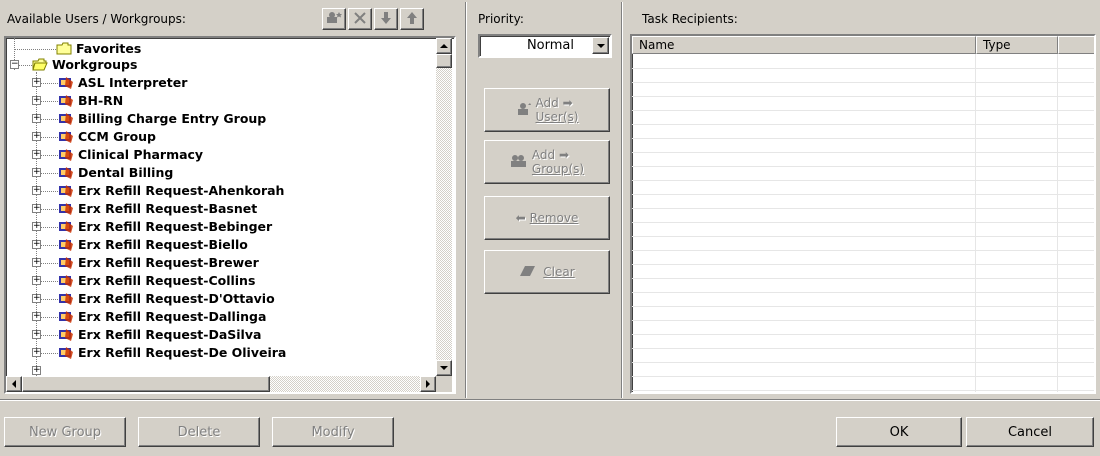 Image resolution: width=1100 pixels, height=456 pixels. I want to click on clear-button: Clear, so click(547, 272).